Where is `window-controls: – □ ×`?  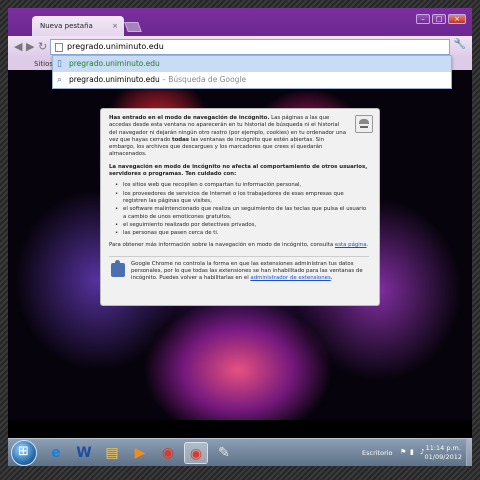
window-controls: – □ × is located at coordinates (441, 19).